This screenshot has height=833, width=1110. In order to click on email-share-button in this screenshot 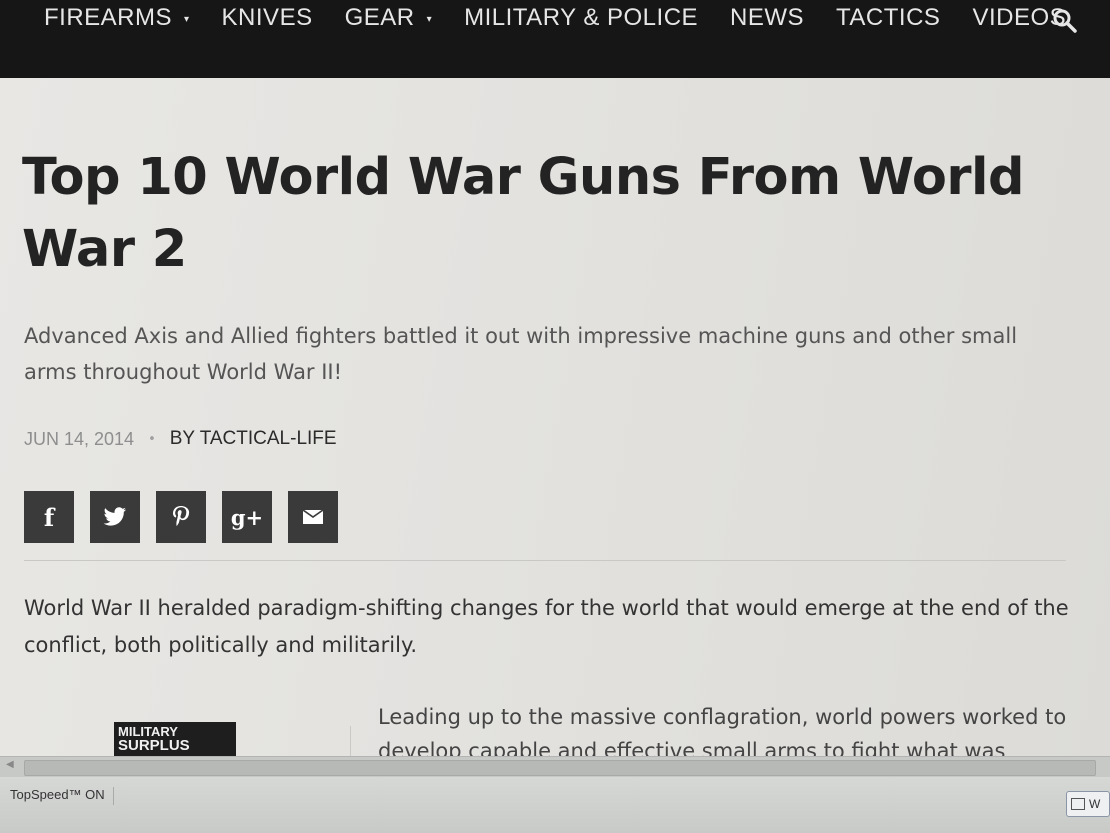, I will do `click(313, 517)`.